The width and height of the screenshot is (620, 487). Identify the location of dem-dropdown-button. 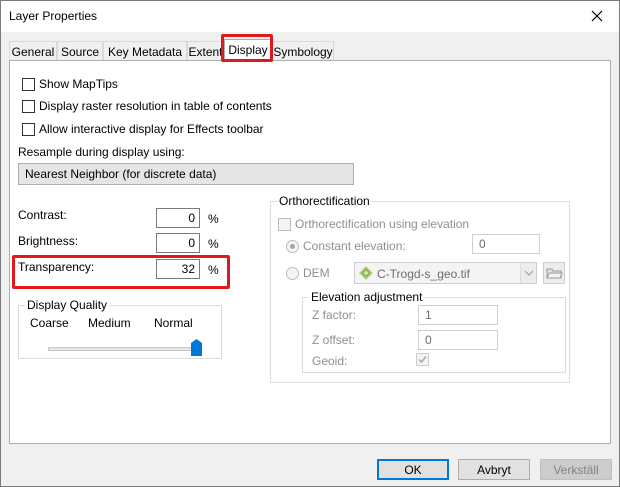
(528, 273).